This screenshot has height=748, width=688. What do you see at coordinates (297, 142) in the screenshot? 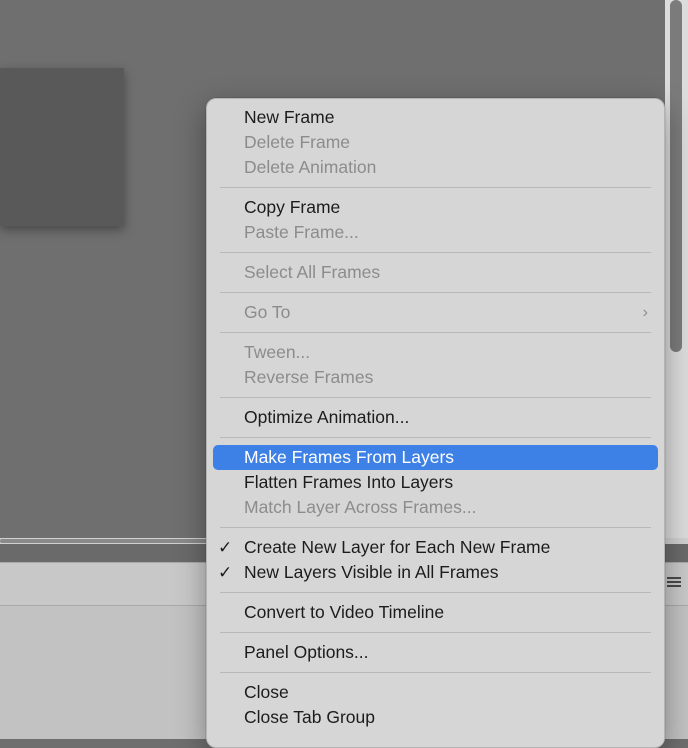
I see `menu-item-label: Delete Frame` at bounding box center [297, 142].